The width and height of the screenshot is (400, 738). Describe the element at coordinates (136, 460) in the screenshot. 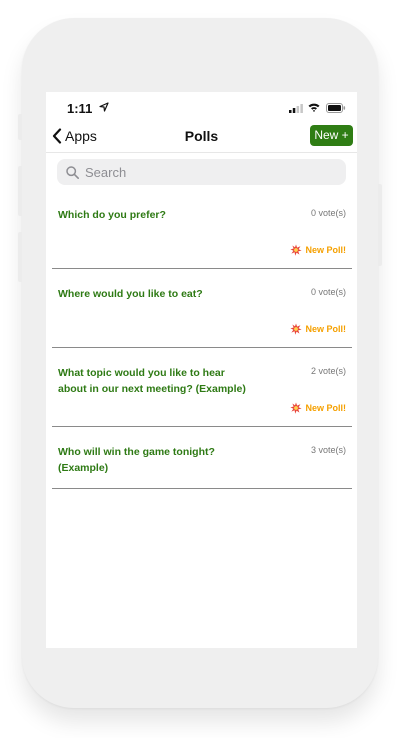

I see `poll-question: Who will win the game tonight? (Example)` at that location.